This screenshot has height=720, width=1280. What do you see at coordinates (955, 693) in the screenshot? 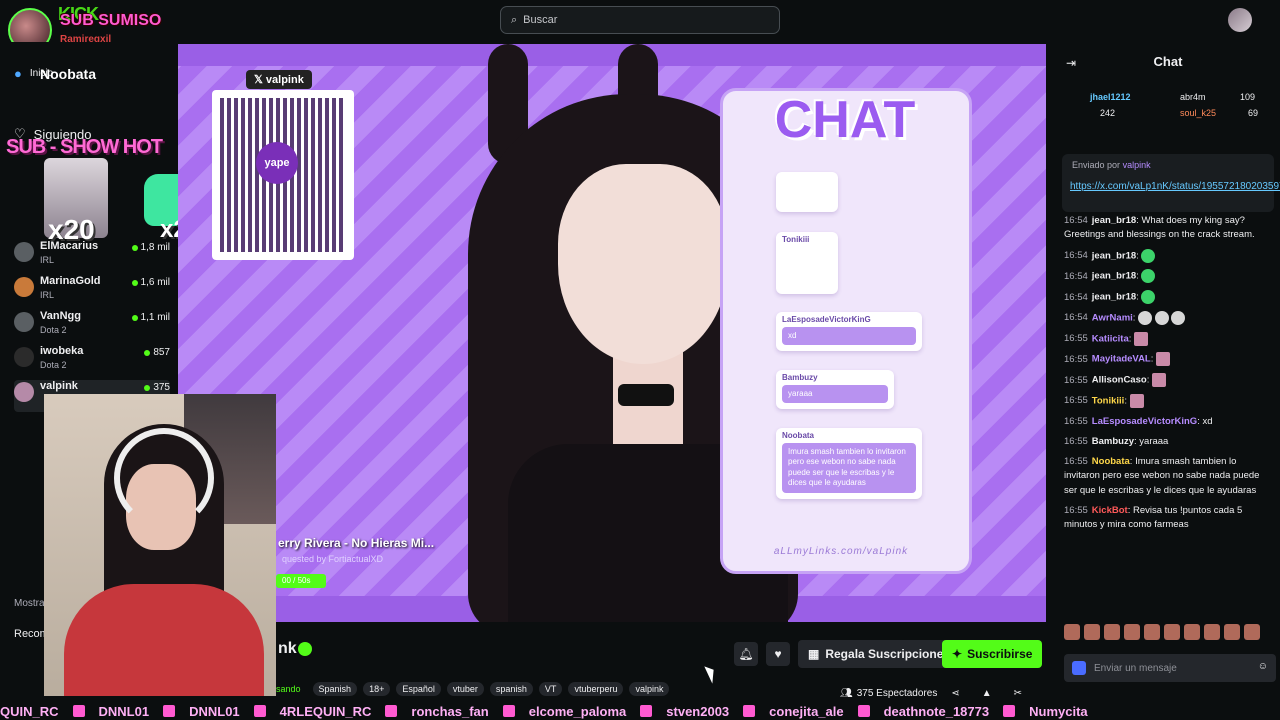
I see `share-icon: ⋖` at bounding box center [955, 693].